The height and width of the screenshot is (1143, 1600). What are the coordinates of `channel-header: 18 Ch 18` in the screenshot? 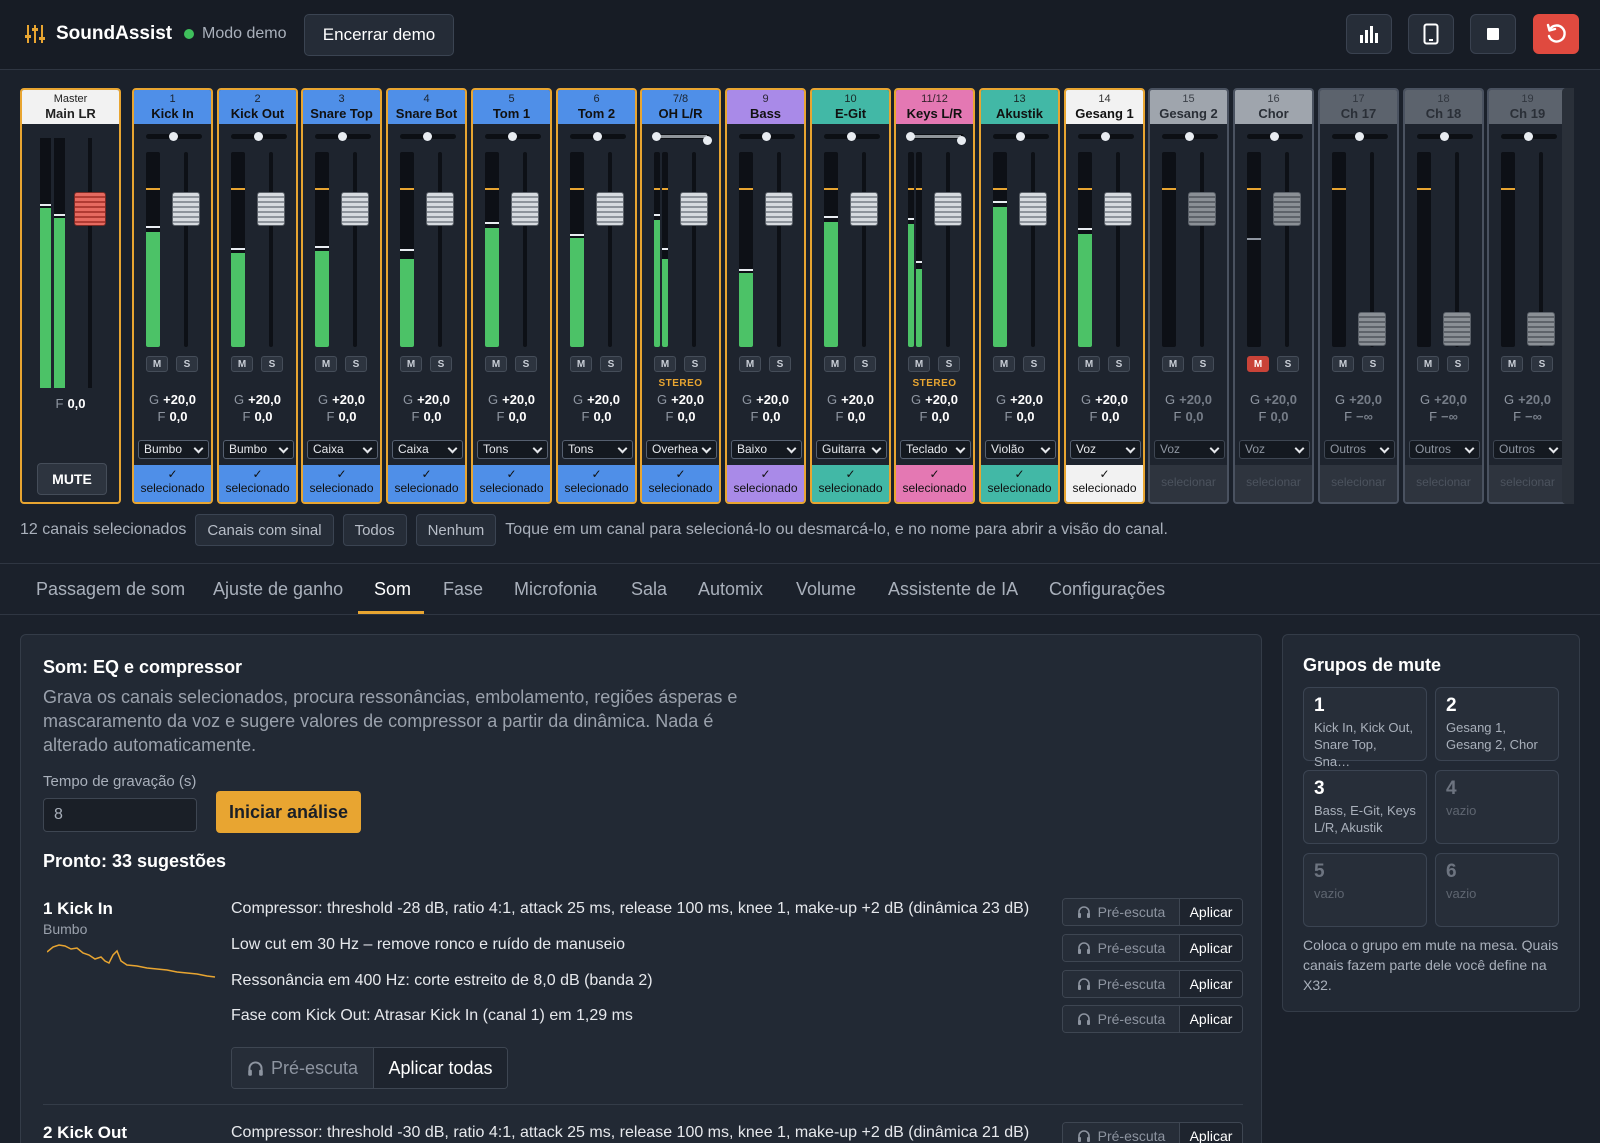 It's located at (1443, 107).